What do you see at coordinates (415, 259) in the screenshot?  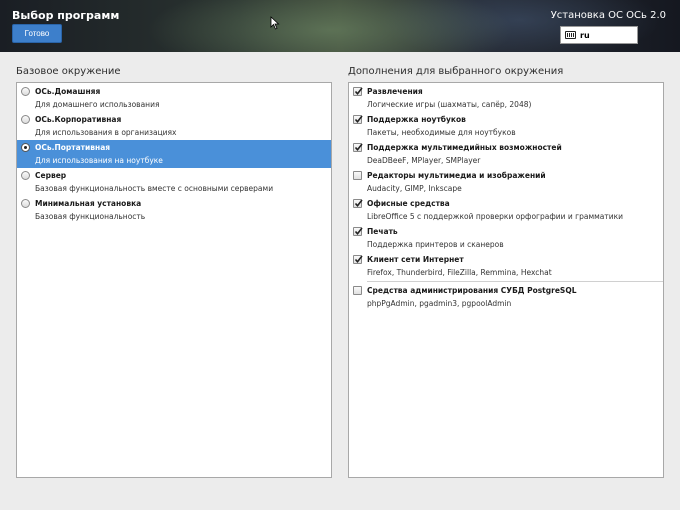 I see `addon-title: Клиент сети Интернет` at bounding box center [415, 259].